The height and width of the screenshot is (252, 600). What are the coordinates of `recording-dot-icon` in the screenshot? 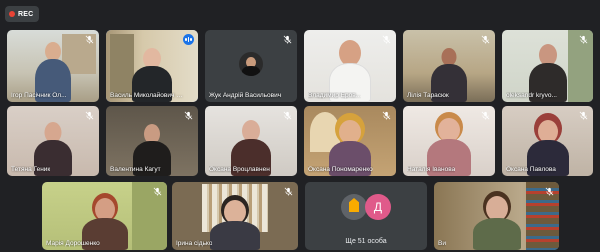 It's located at (12, 14).